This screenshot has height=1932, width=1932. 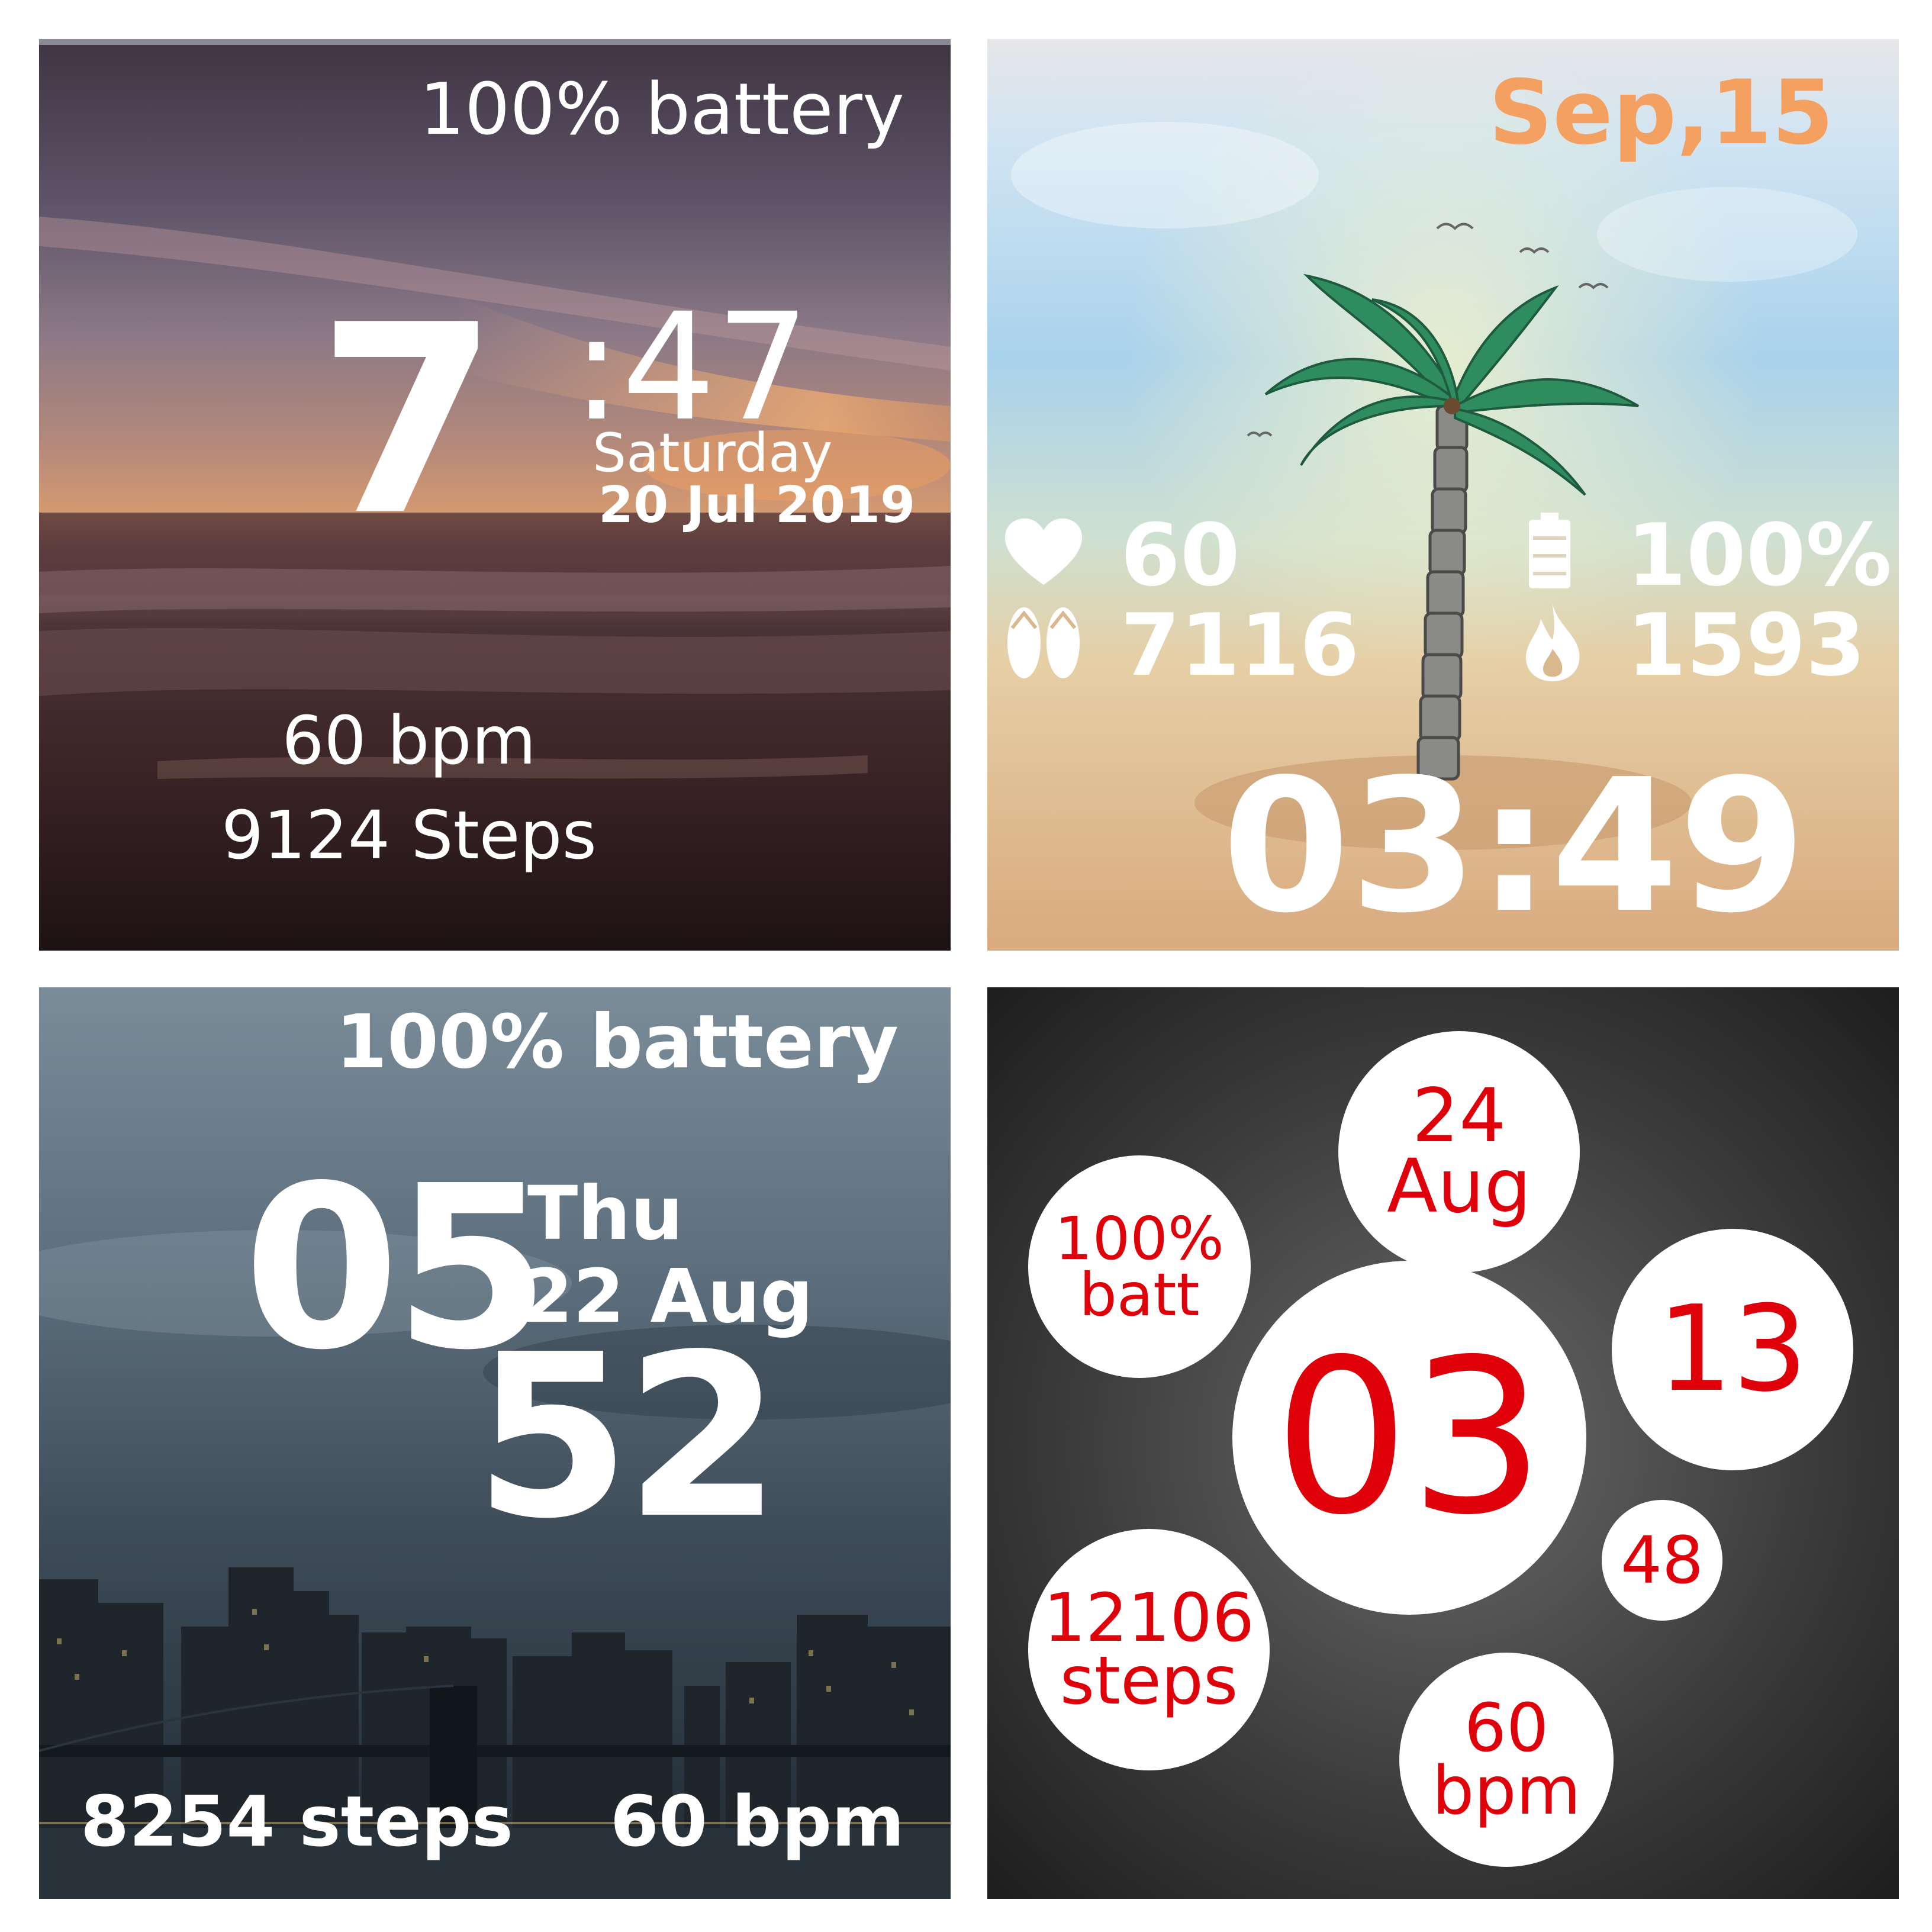 I want to click on date-bubble: 24 Aug, so click(x=1459, y=1152).